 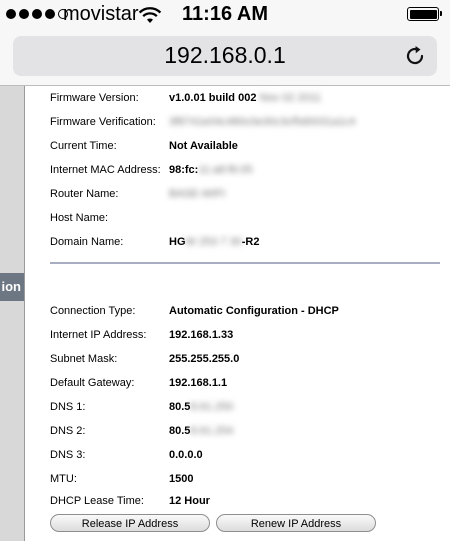 What do you see at coordinates (84, 359) in the screenshot?
I see `field-label: Subnet Mask:` at bounding box center [84, 359].